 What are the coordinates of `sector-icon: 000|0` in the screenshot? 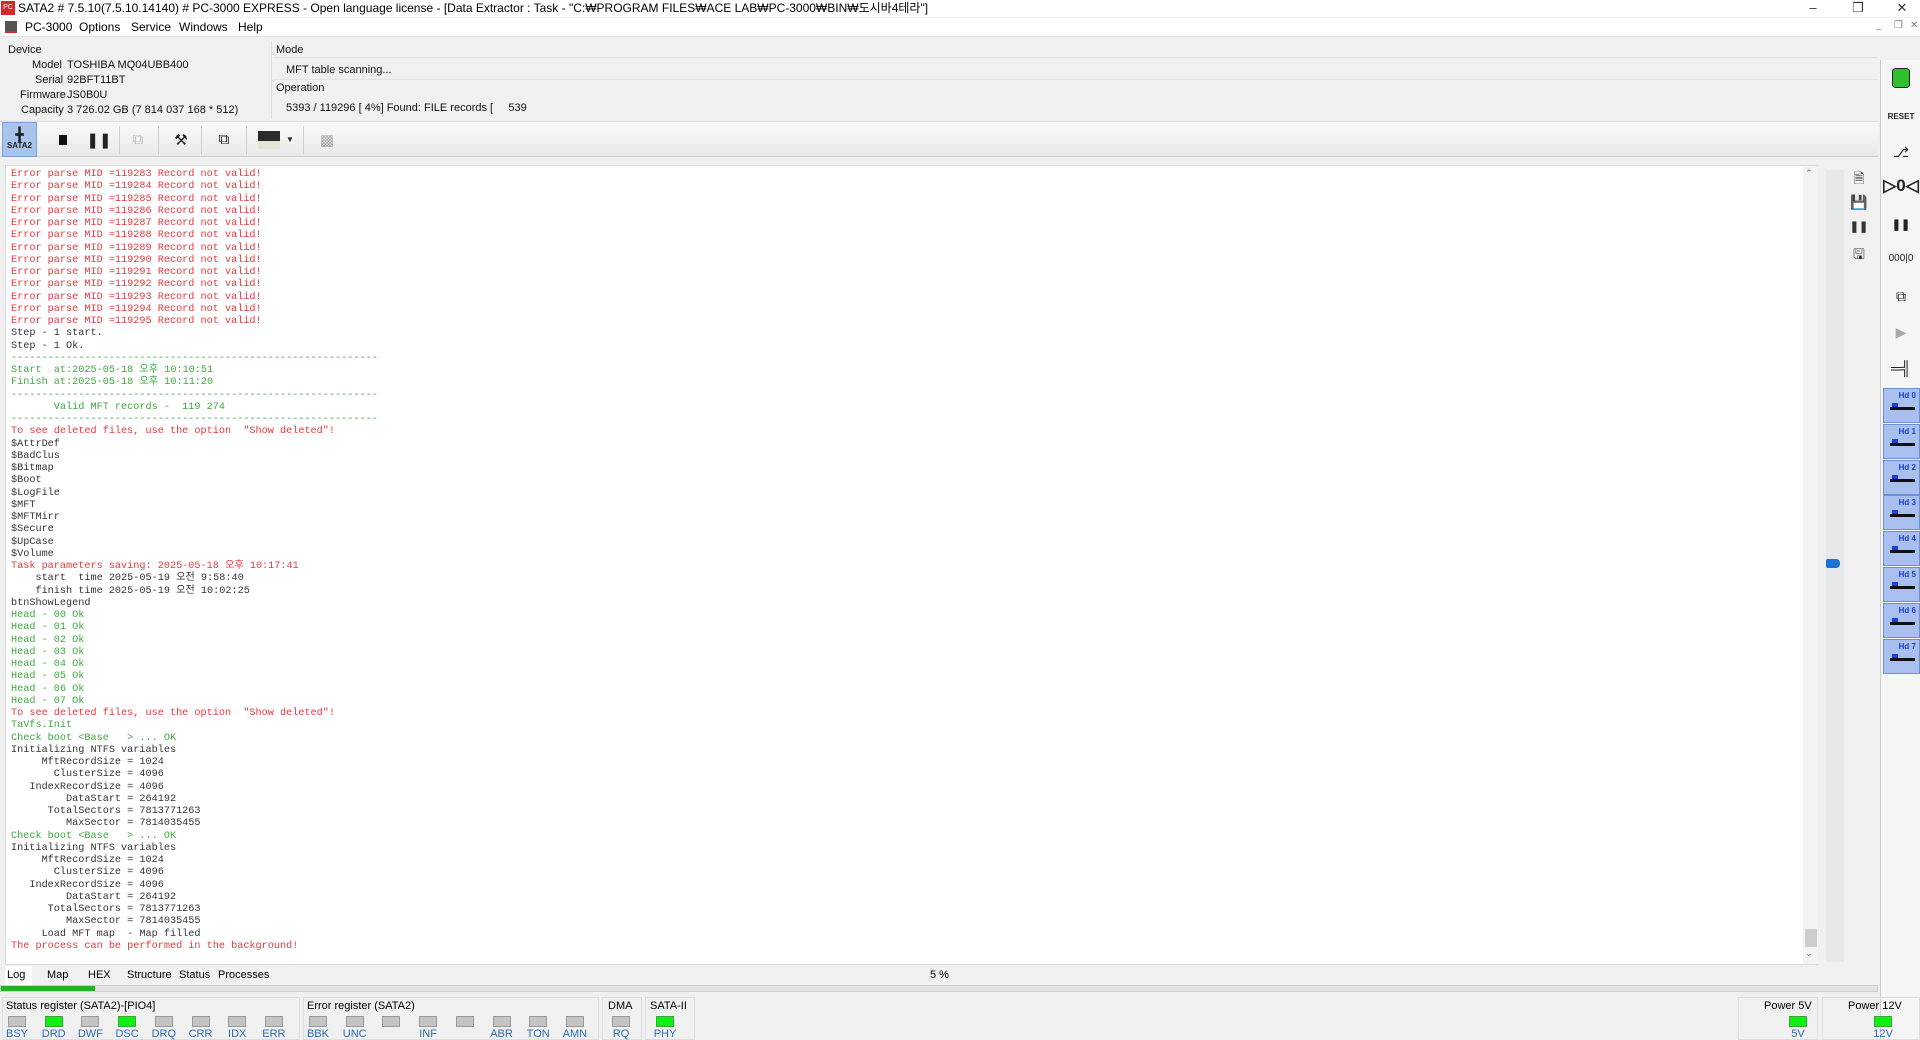 It's located at (1901, 258).